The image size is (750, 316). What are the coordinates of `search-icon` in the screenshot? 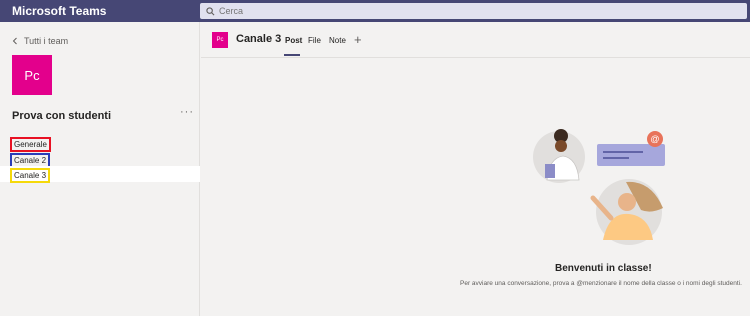 It's located at (210, 10).